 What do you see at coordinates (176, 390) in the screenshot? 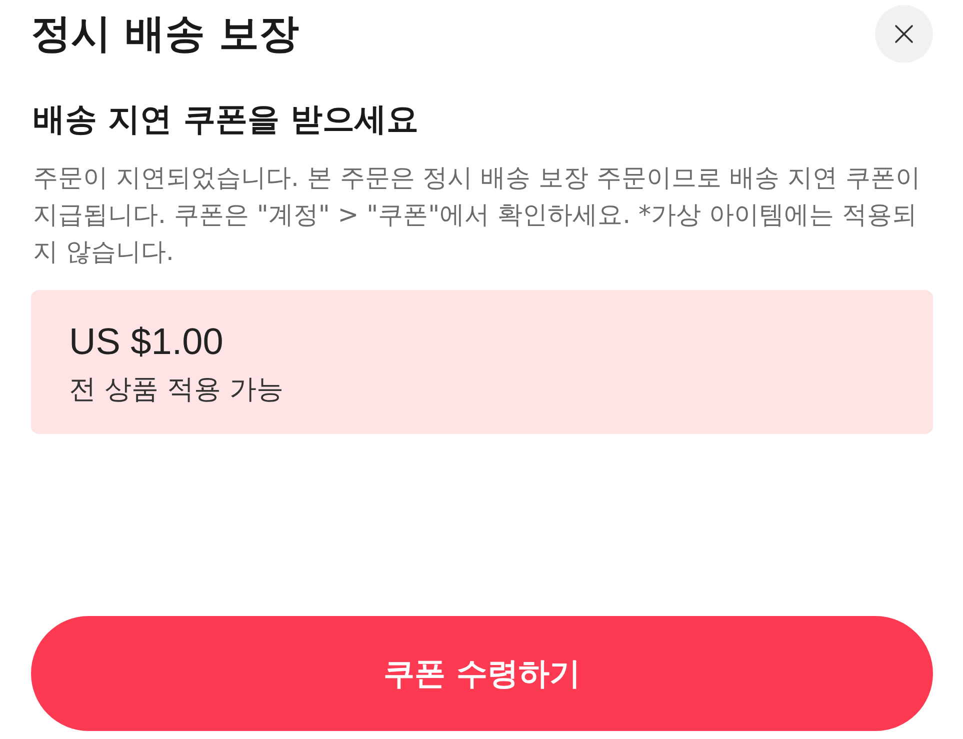
I see `coupon-condition: 전 상품 적용 가능` at bounding box center [176, 390].